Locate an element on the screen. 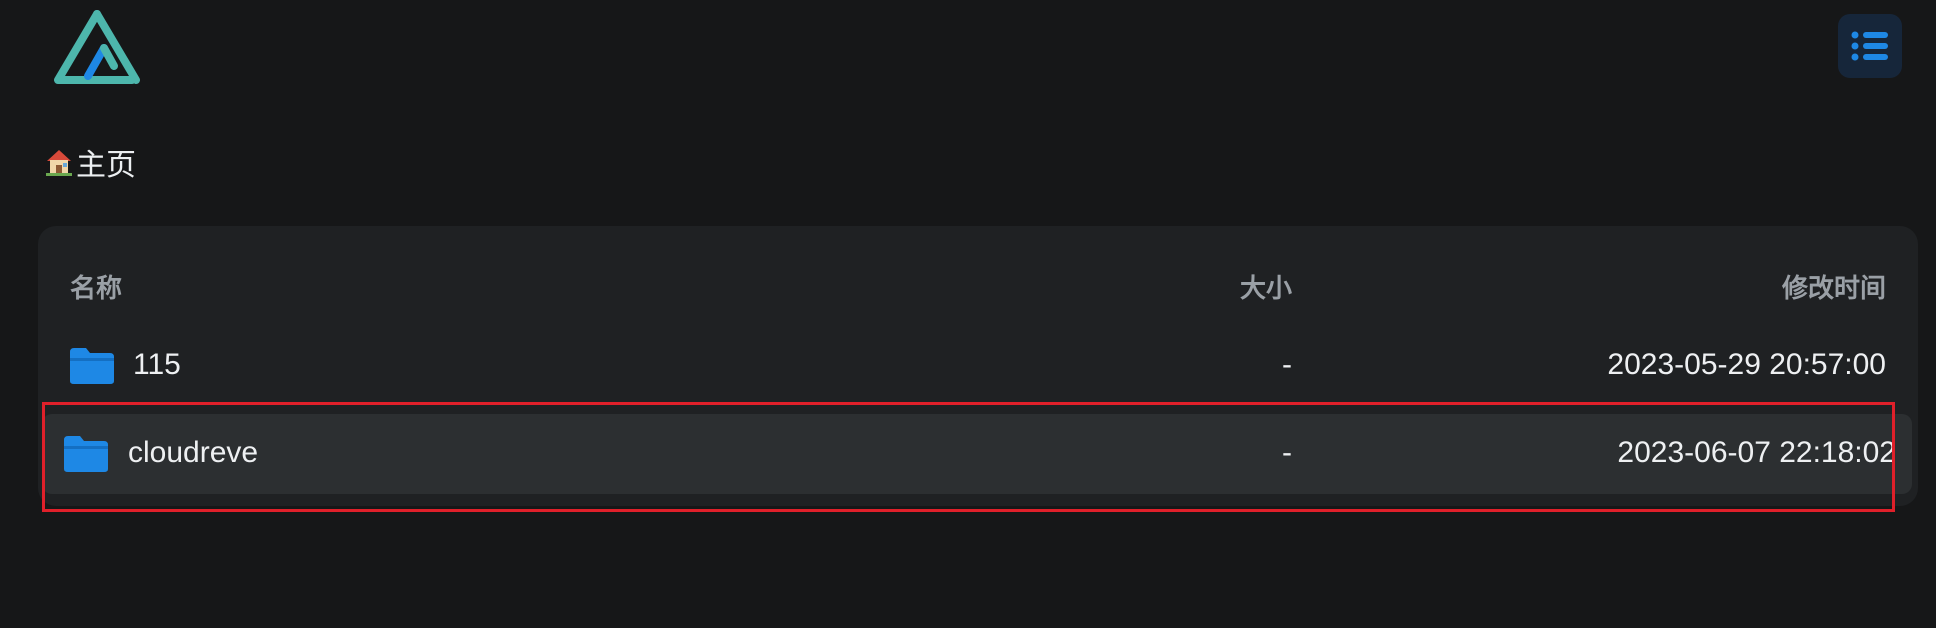 Image resolution: width=1936 pixels, height=628 pixels. alist-logo-icon is located at coordinates (97, 48).